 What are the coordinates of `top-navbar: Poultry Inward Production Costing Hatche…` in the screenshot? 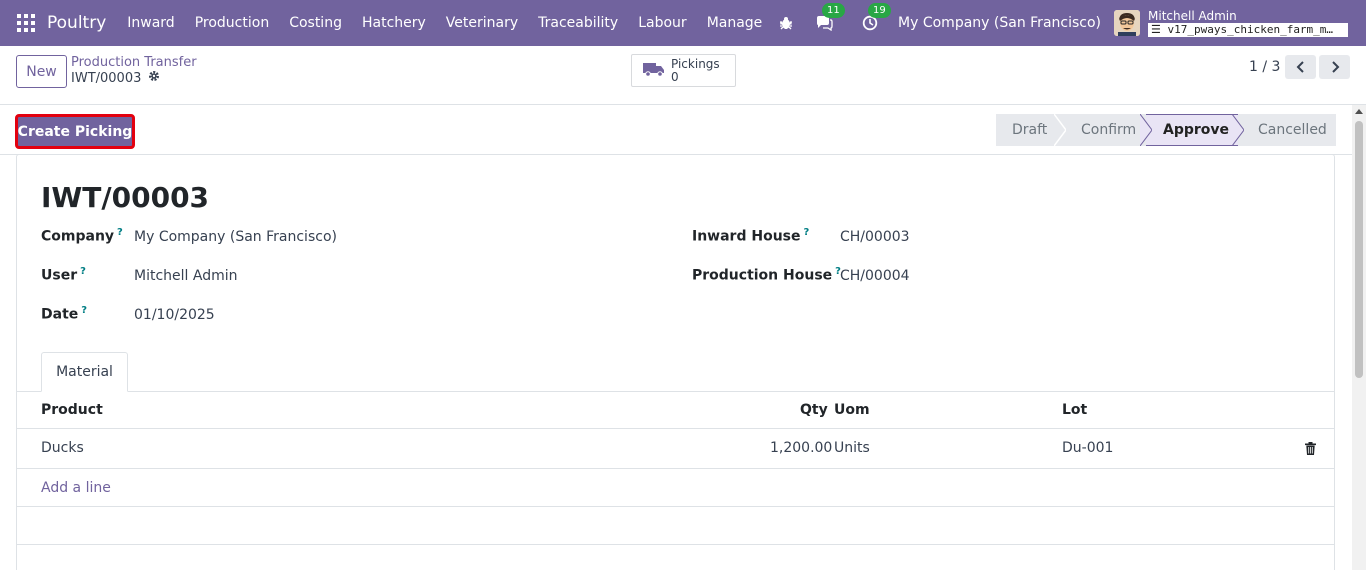 It's located at (683, 23).